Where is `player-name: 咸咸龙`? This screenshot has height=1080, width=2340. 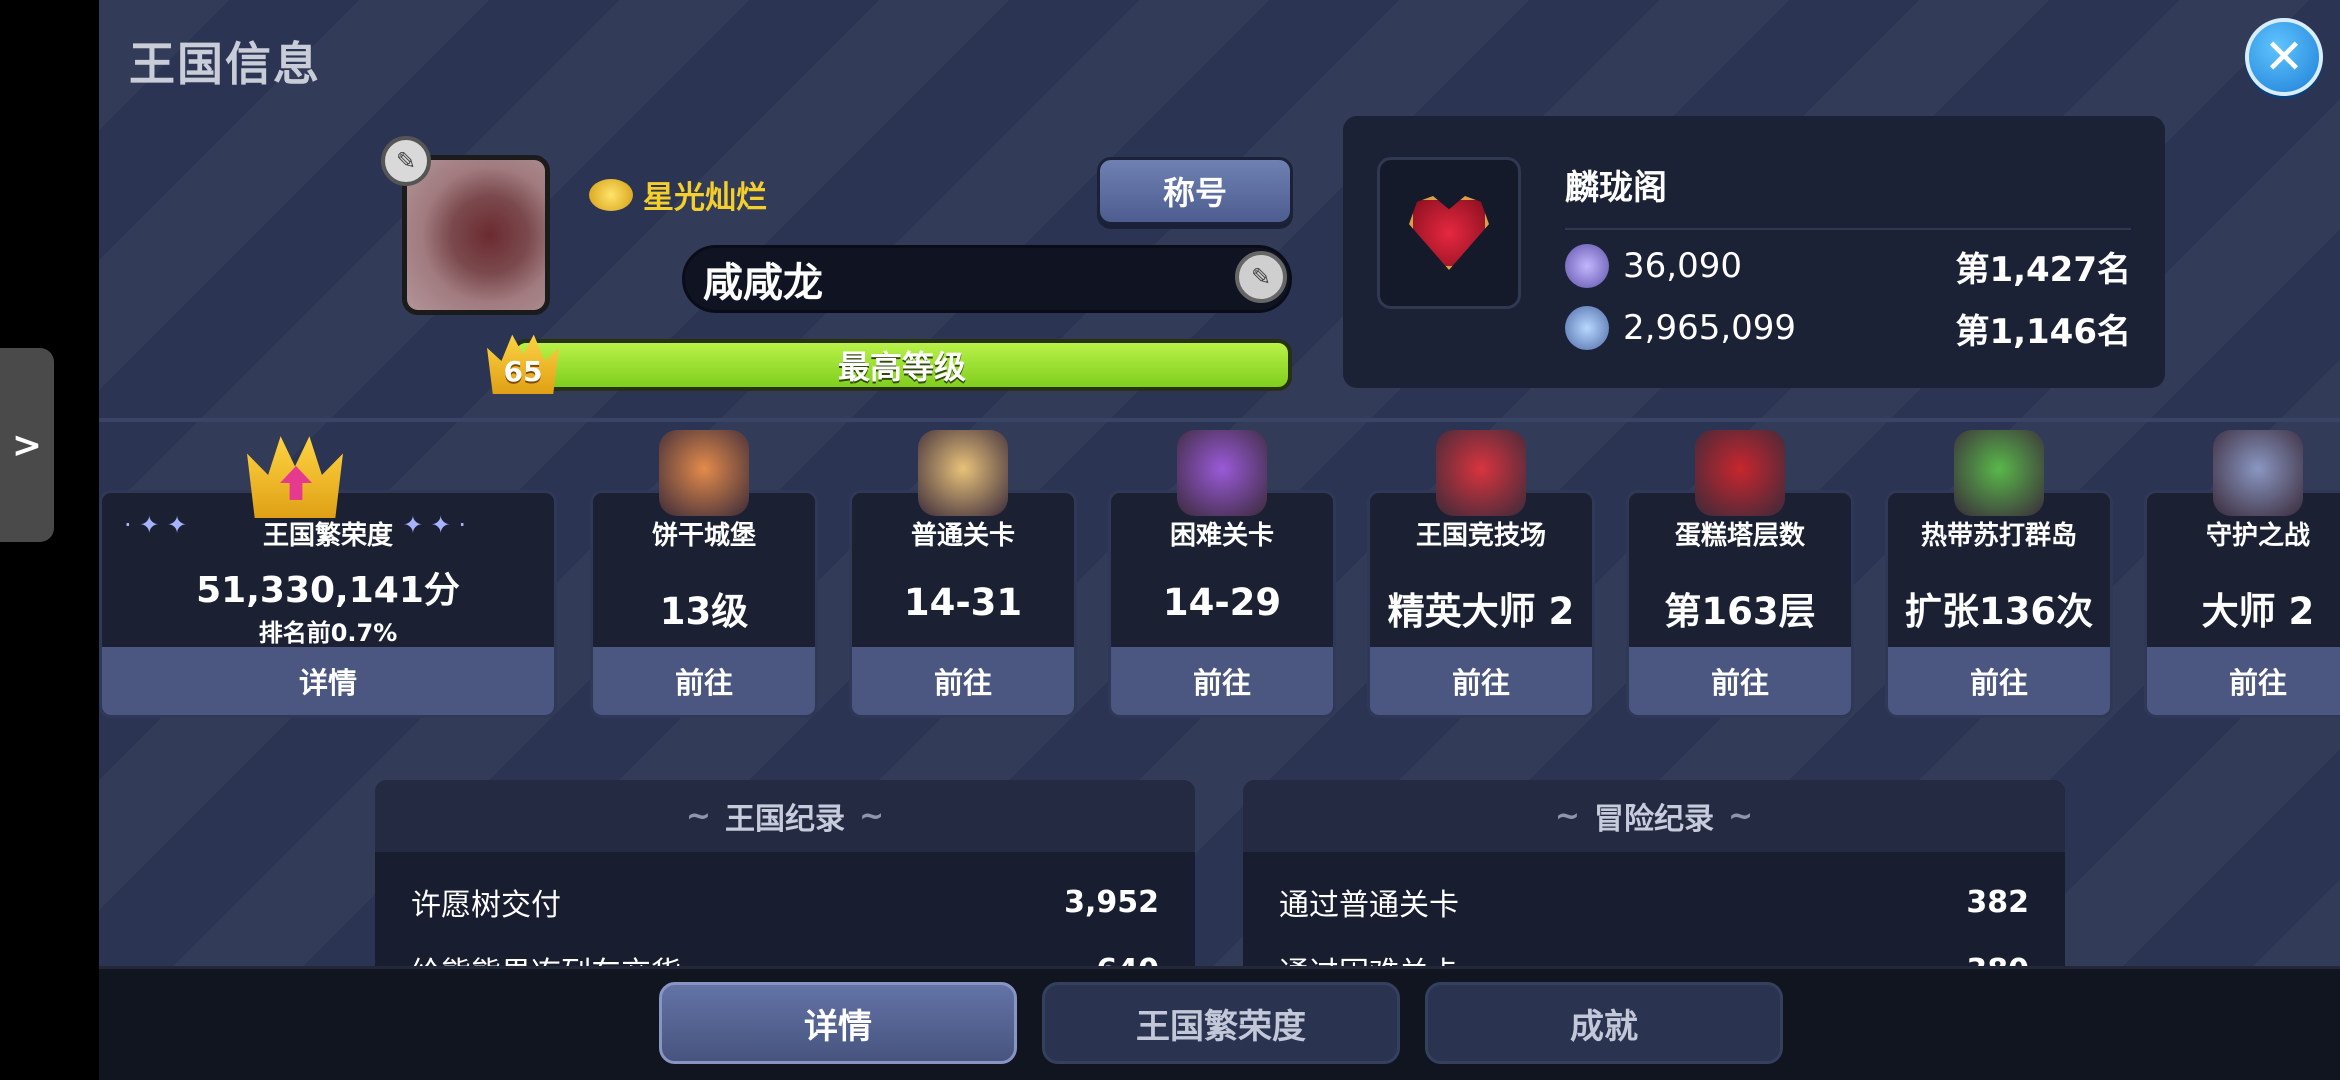 player-name: 咸咸龙 is located at coordinates (763, 283).